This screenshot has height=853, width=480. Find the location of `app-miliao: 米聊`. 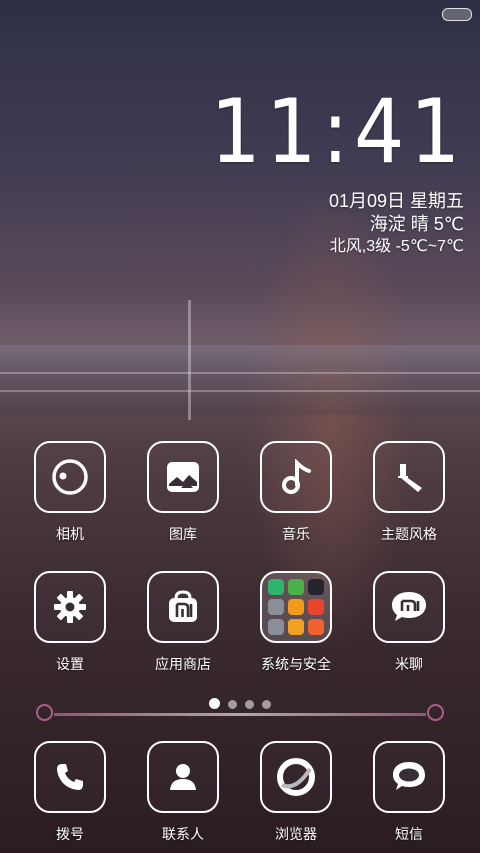

app-miliao: 米聊 is located at coordinates (409, 622).